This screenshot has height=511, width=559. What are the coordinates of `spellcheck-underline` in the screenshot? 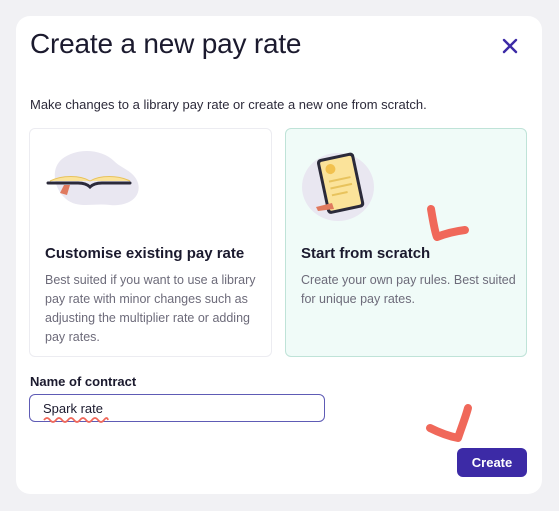 It's located at (76, 420).